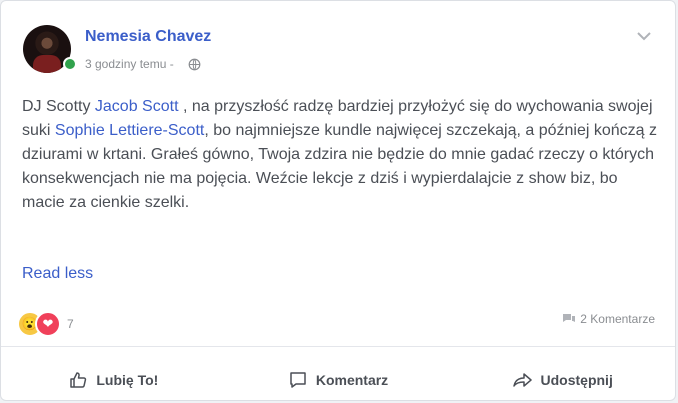  What do you see at coordinates (127, 380) in the screenshot?
I see `like-label: Lubię To!` at bounding box center [127, 380].